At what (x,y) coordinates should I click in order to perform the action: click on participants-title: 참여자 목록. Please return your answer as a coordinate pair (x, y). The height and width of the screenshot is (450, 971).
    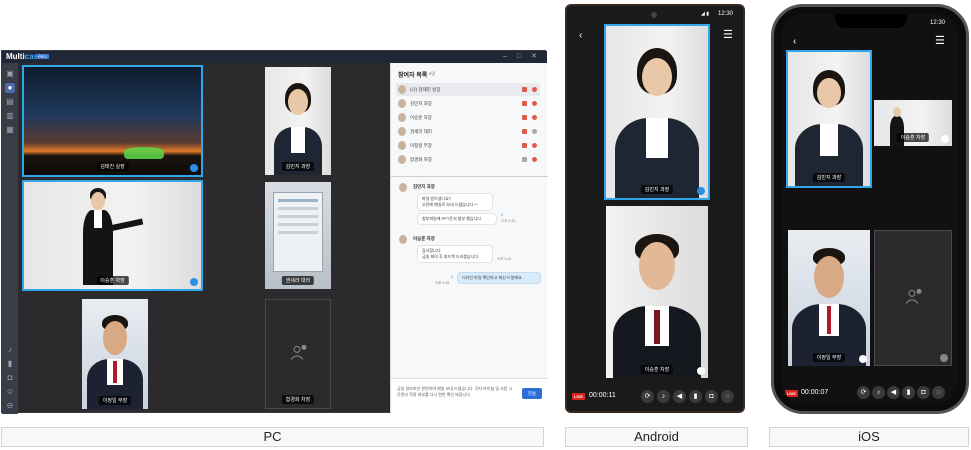
    Looking at the image, I should click on (413, 76).